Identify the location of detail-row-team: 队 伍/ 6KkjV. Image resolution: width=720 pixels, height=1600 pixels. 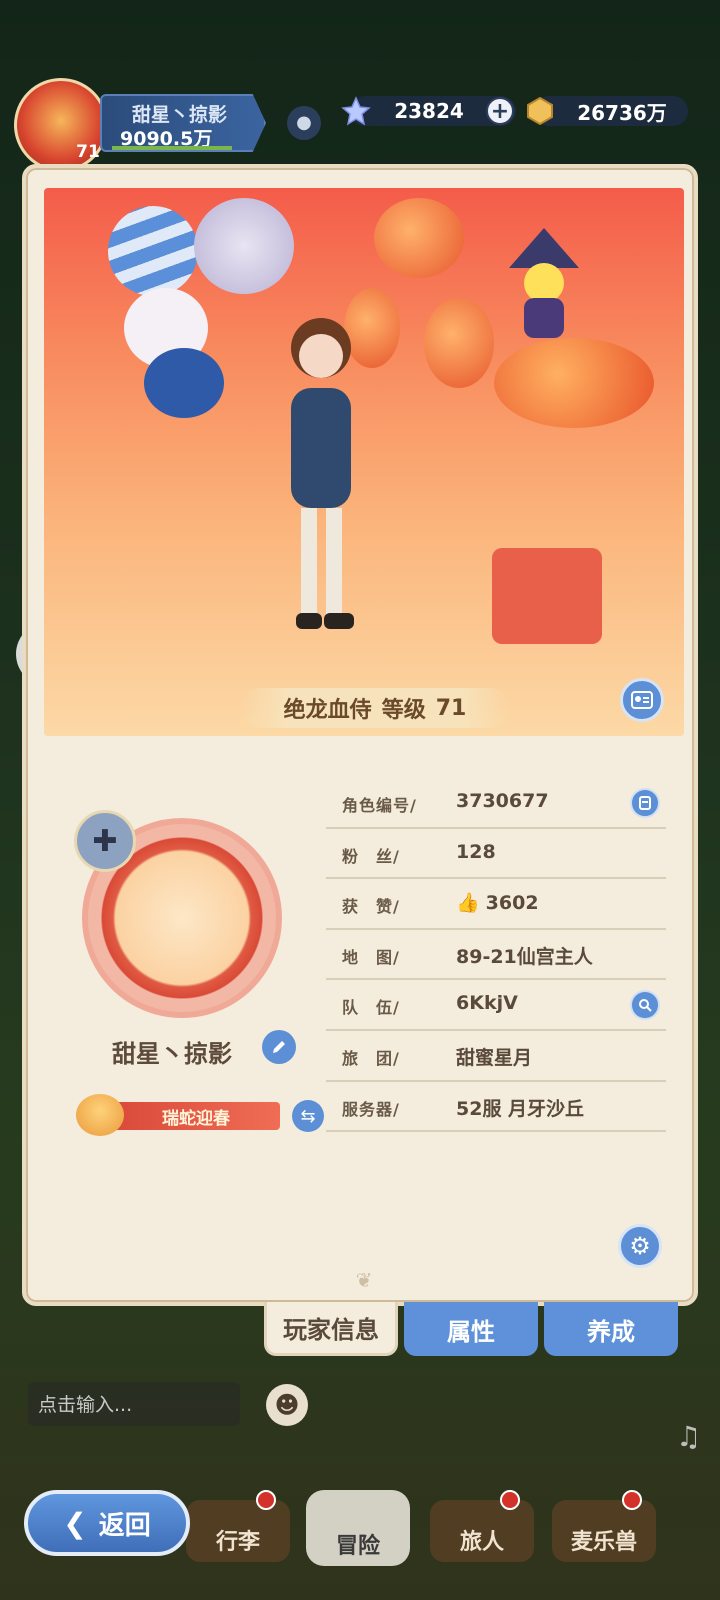
(496, 1005).